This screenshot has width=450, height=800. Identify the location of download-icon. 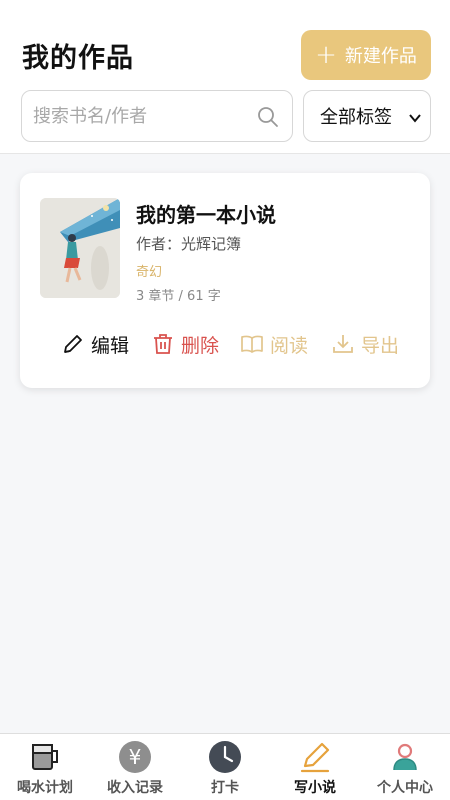
(343, 344).